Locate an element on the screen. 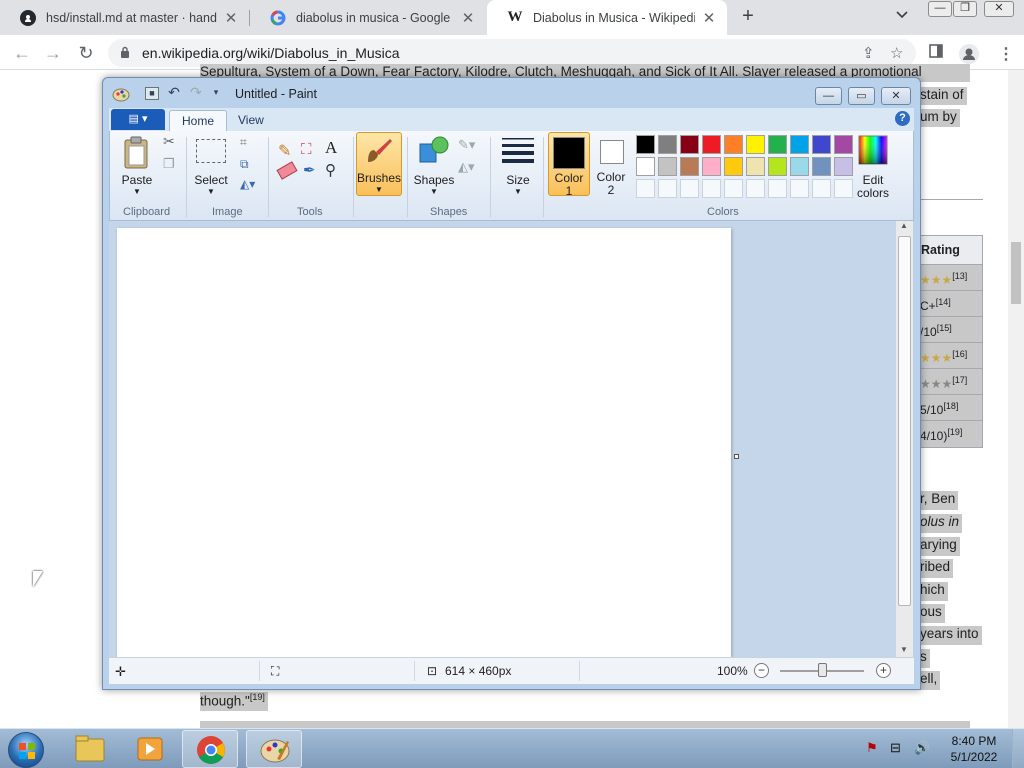 The height and width of the screenshot is (768, 1024). reload-icon: ↻ is located at coordinates (86, 53).